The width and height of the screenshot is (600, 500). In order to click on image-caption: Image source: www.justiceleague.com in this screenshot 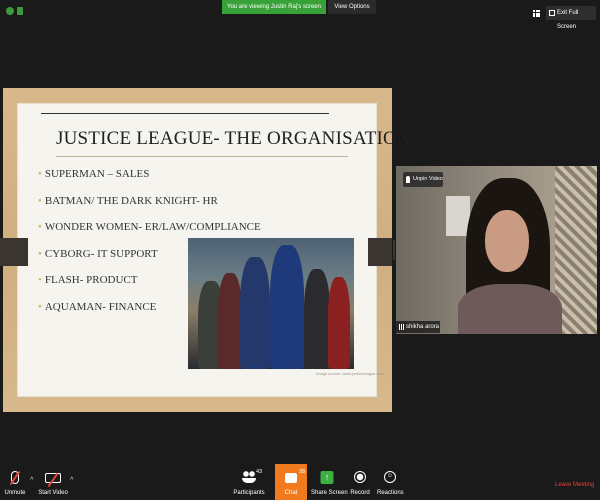, I will do `click(350, 373)`.